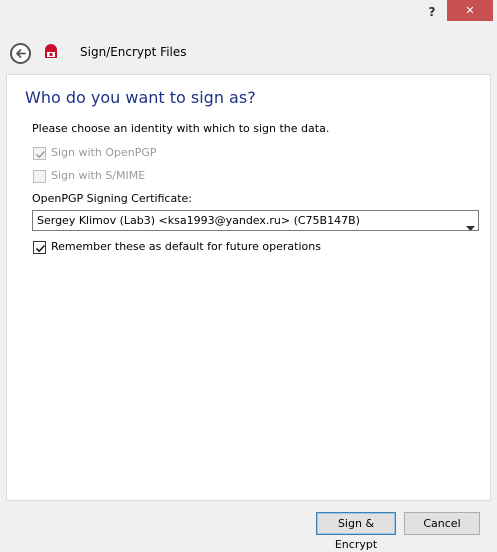  What do you see at coordinates (442, 523) in the screenshot?
I see `cancel-button: Cancel` at bounding box center [442, 523].